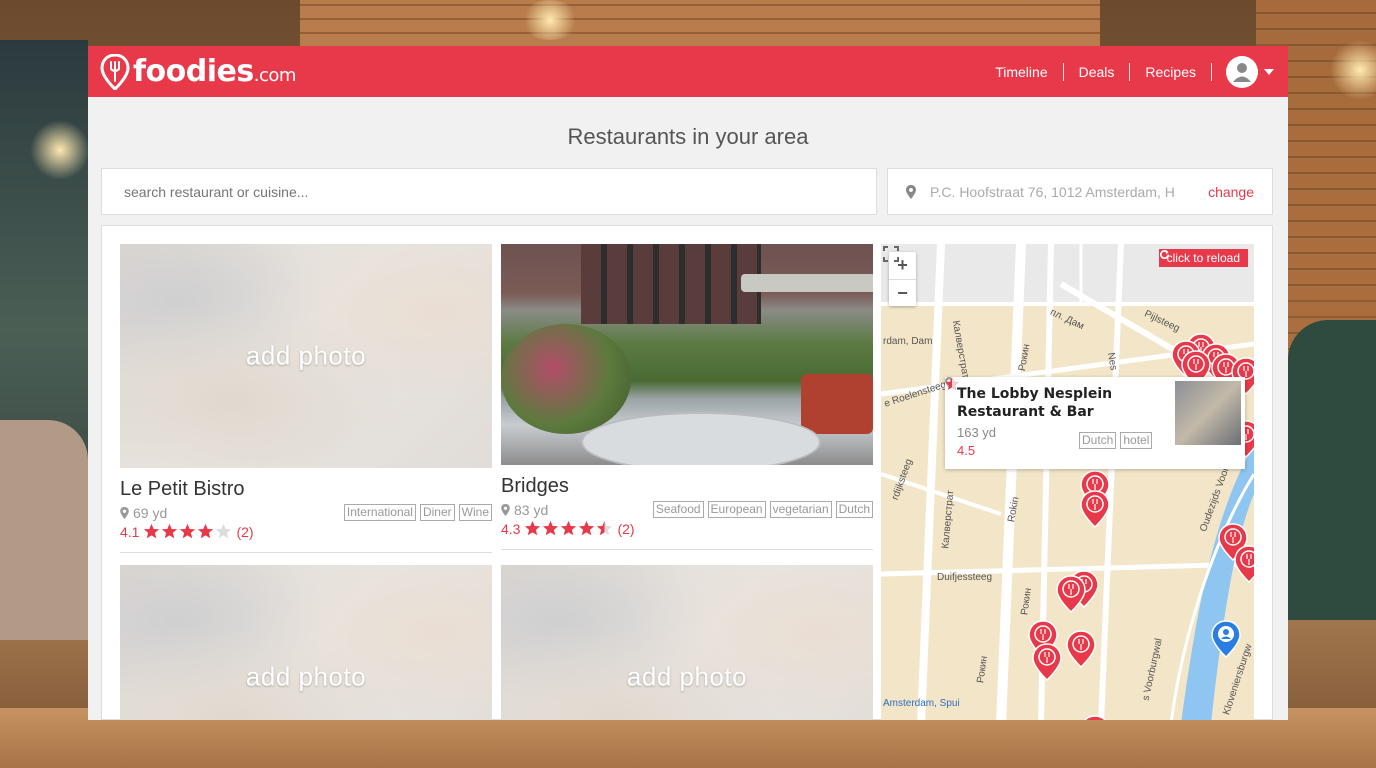 The width and height of the screenshot is (1376, 768). I want to click on restaurant-meta: 83 yd Seafood European vegetarian Dutch, so click(687, 509).